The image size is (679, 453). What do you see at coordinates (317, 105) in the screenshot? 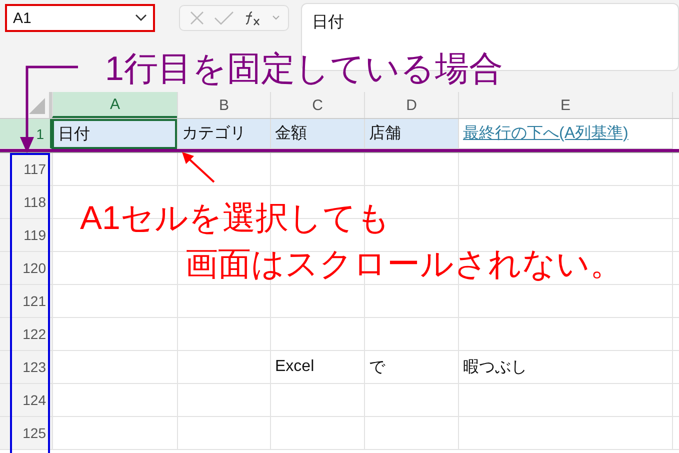
I see `column-header: C` at bounding box center [317, 105].